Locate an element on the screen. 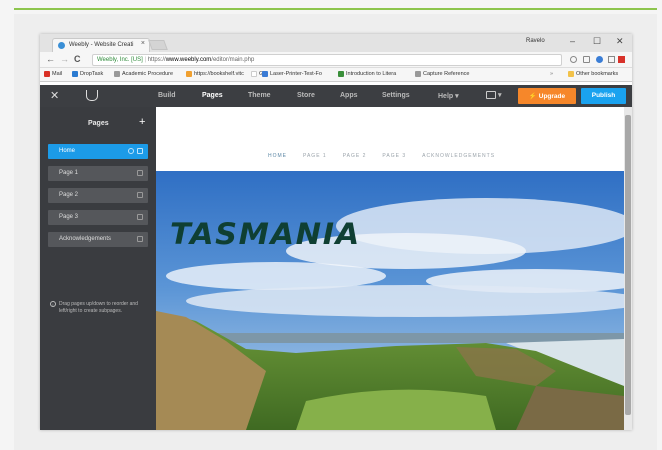  browser-tab: Weebly - Website Creati × is located at coordinates (101, 45).